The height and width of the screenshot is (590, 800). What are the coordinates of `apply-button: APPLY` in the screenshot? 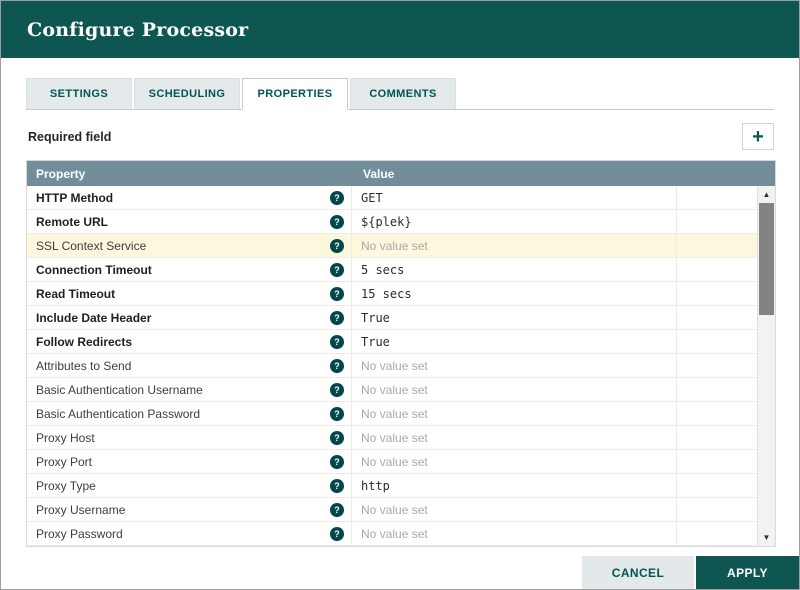 It's located at (747, 572).